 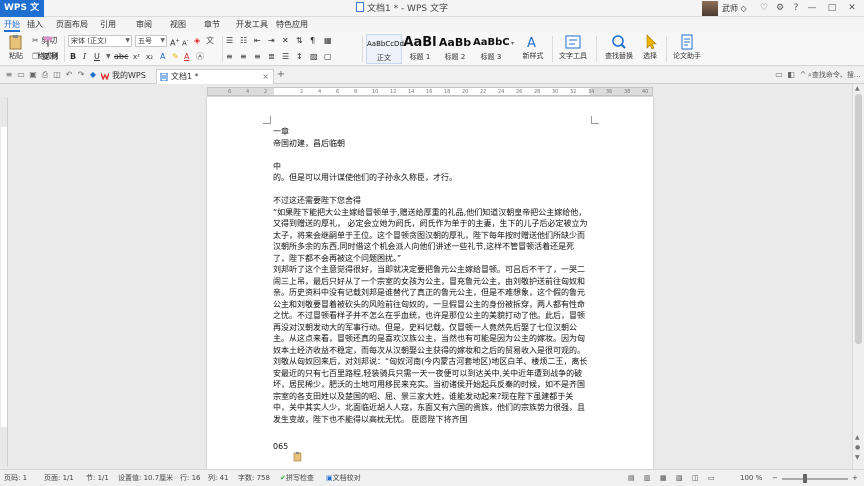 I want to click on status-section: 节: 1/1, so click(x=97, y=478).